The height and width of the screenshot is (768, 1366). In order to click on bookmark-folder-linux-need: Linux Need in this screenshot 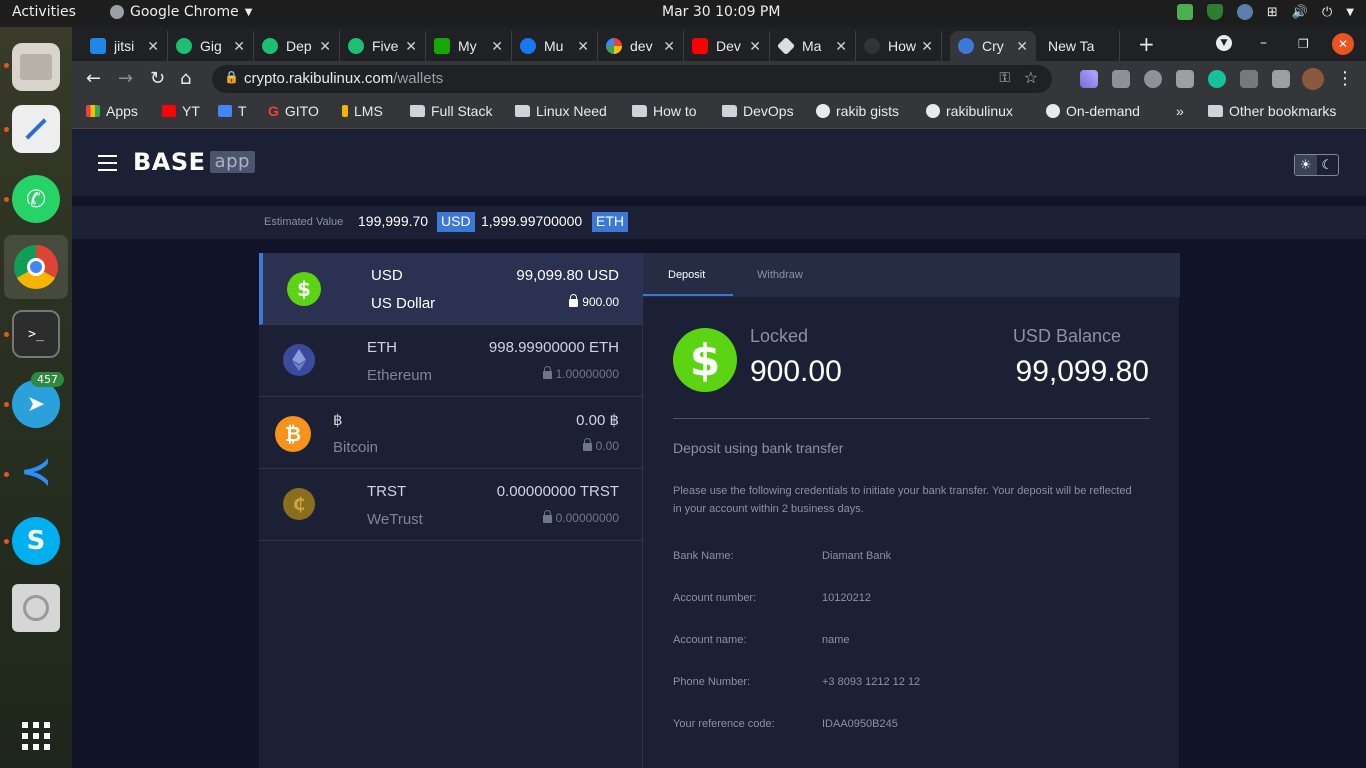, I will do `click(561, 111)`.